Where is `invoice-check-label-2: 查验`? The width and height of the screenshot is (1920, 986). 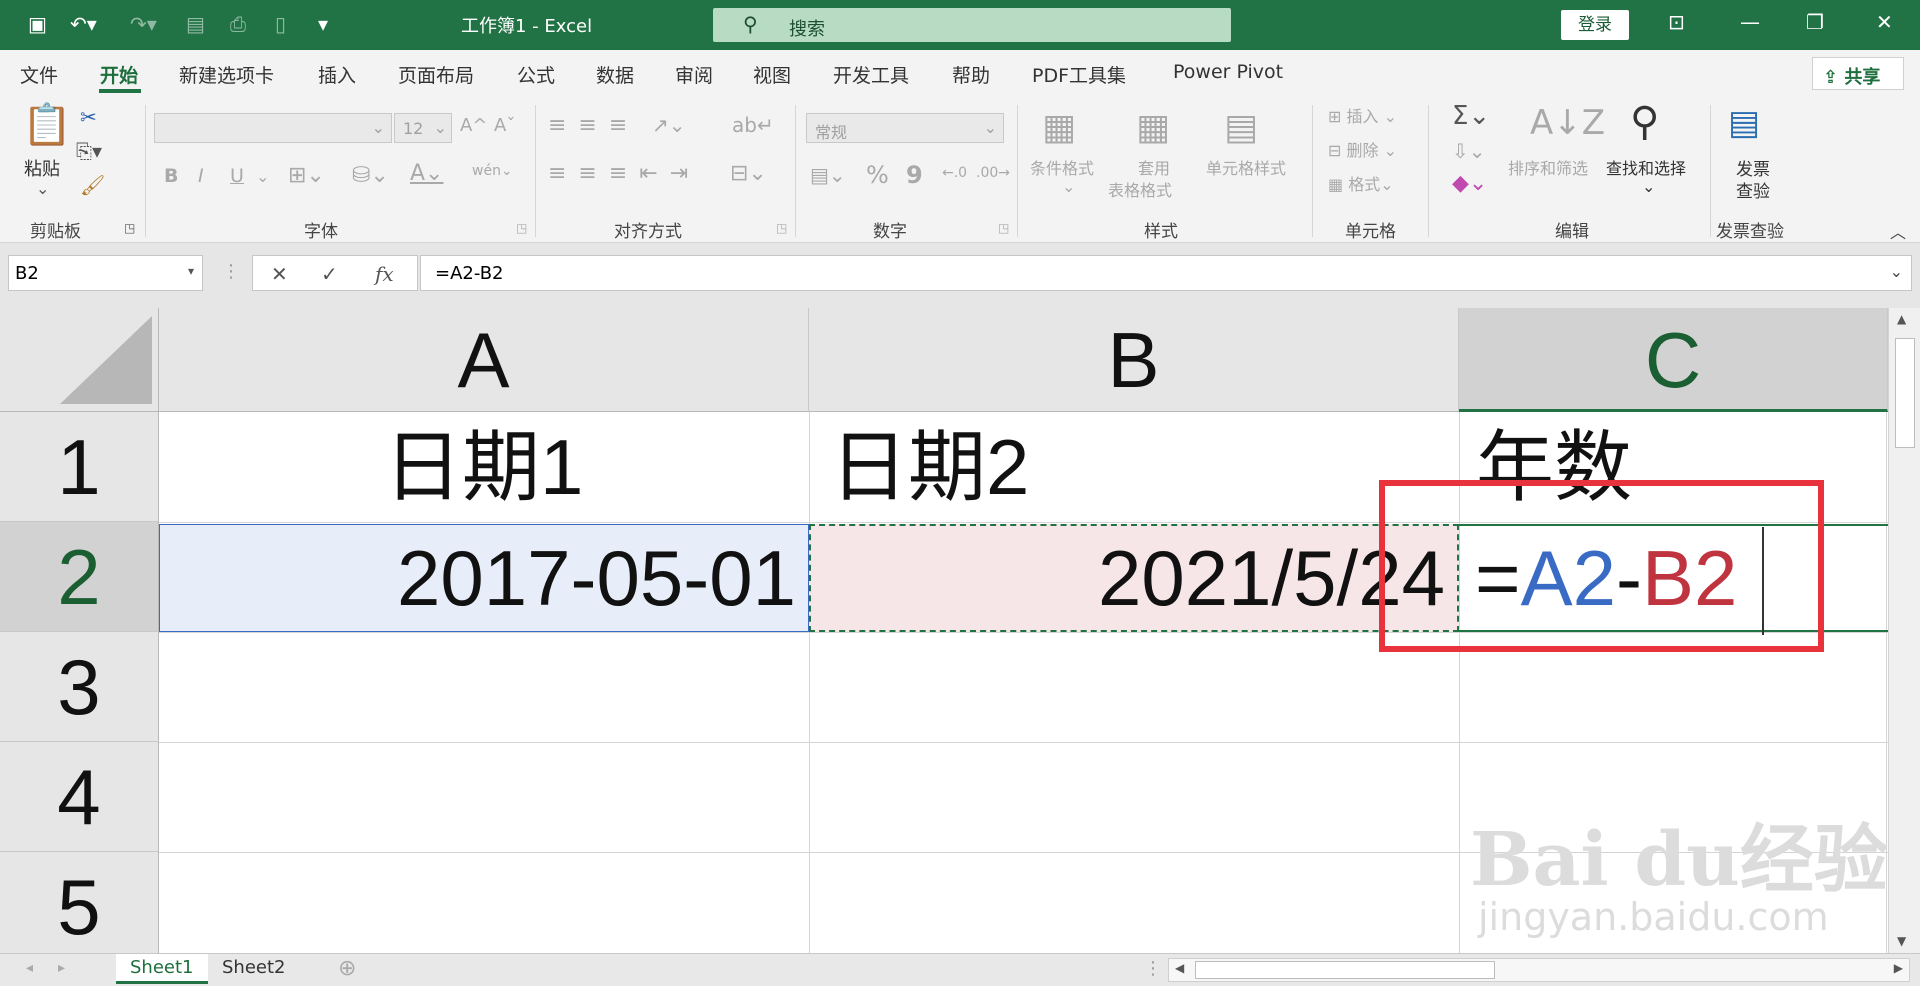
invoice-check-label-2: 查验 is located at coordinates (1753, 189).